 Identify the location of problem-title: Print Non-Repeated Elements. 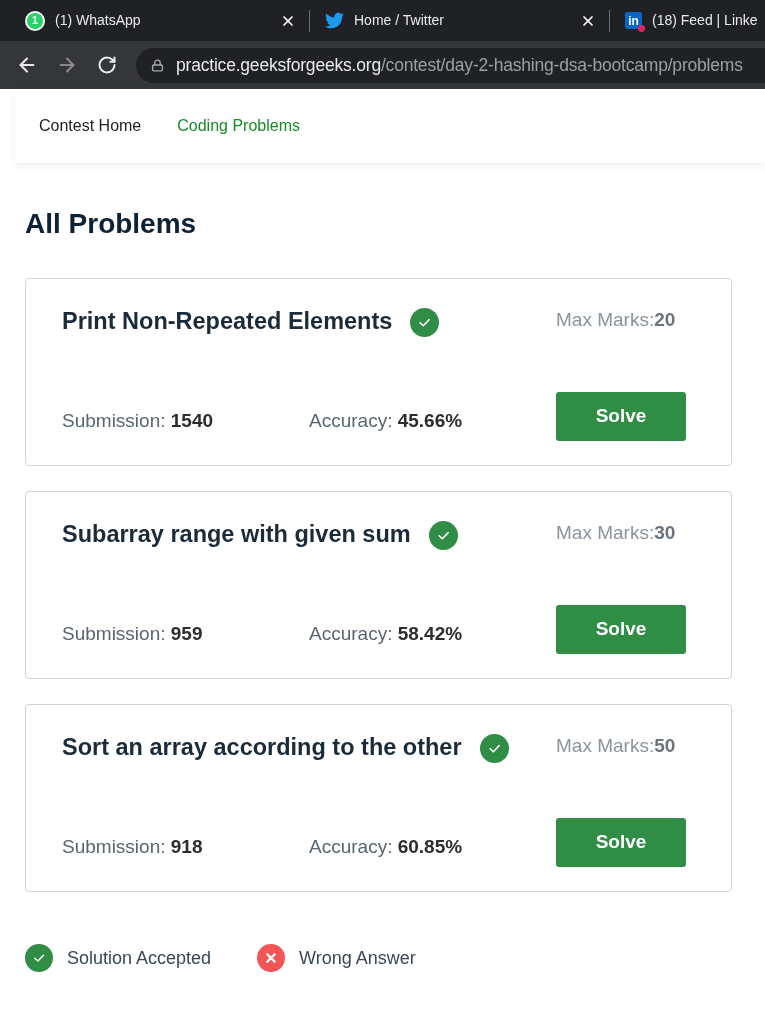
(227, 322).